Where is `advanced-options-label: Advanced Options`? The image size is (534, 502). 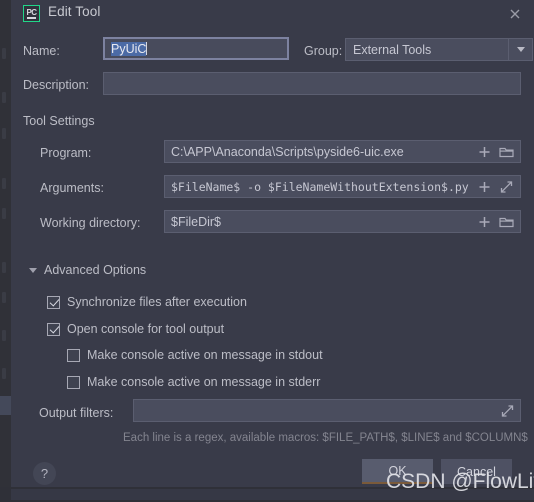 advanced-options-label: Advanced Options is located at coordinates (95, 270).